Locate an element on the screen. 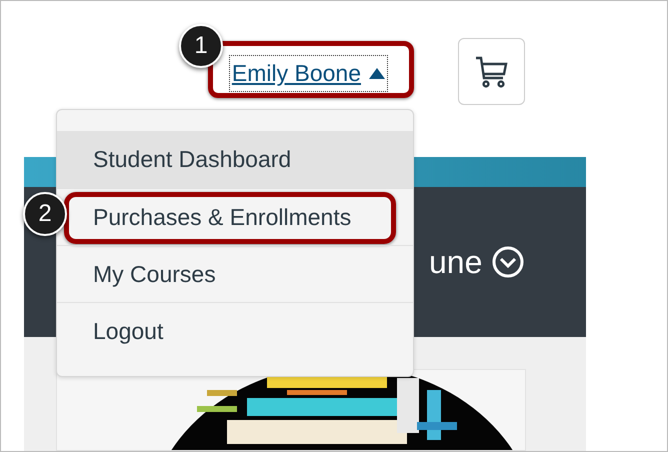 The height and width of the screenshot is (452, 668). menu-item: Student Dashboard is located at coordinates (235, 159).